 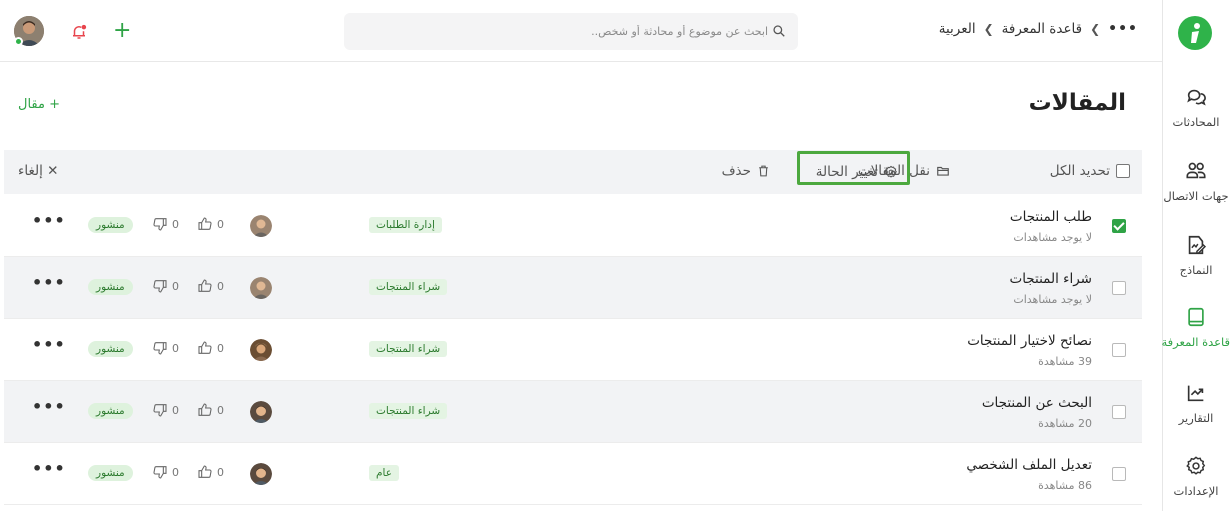 What do you see at coordinates (1050, 279) in the screenshot?
I see `article-title: شراء المنتجات` at bounding box center [1050, 279].